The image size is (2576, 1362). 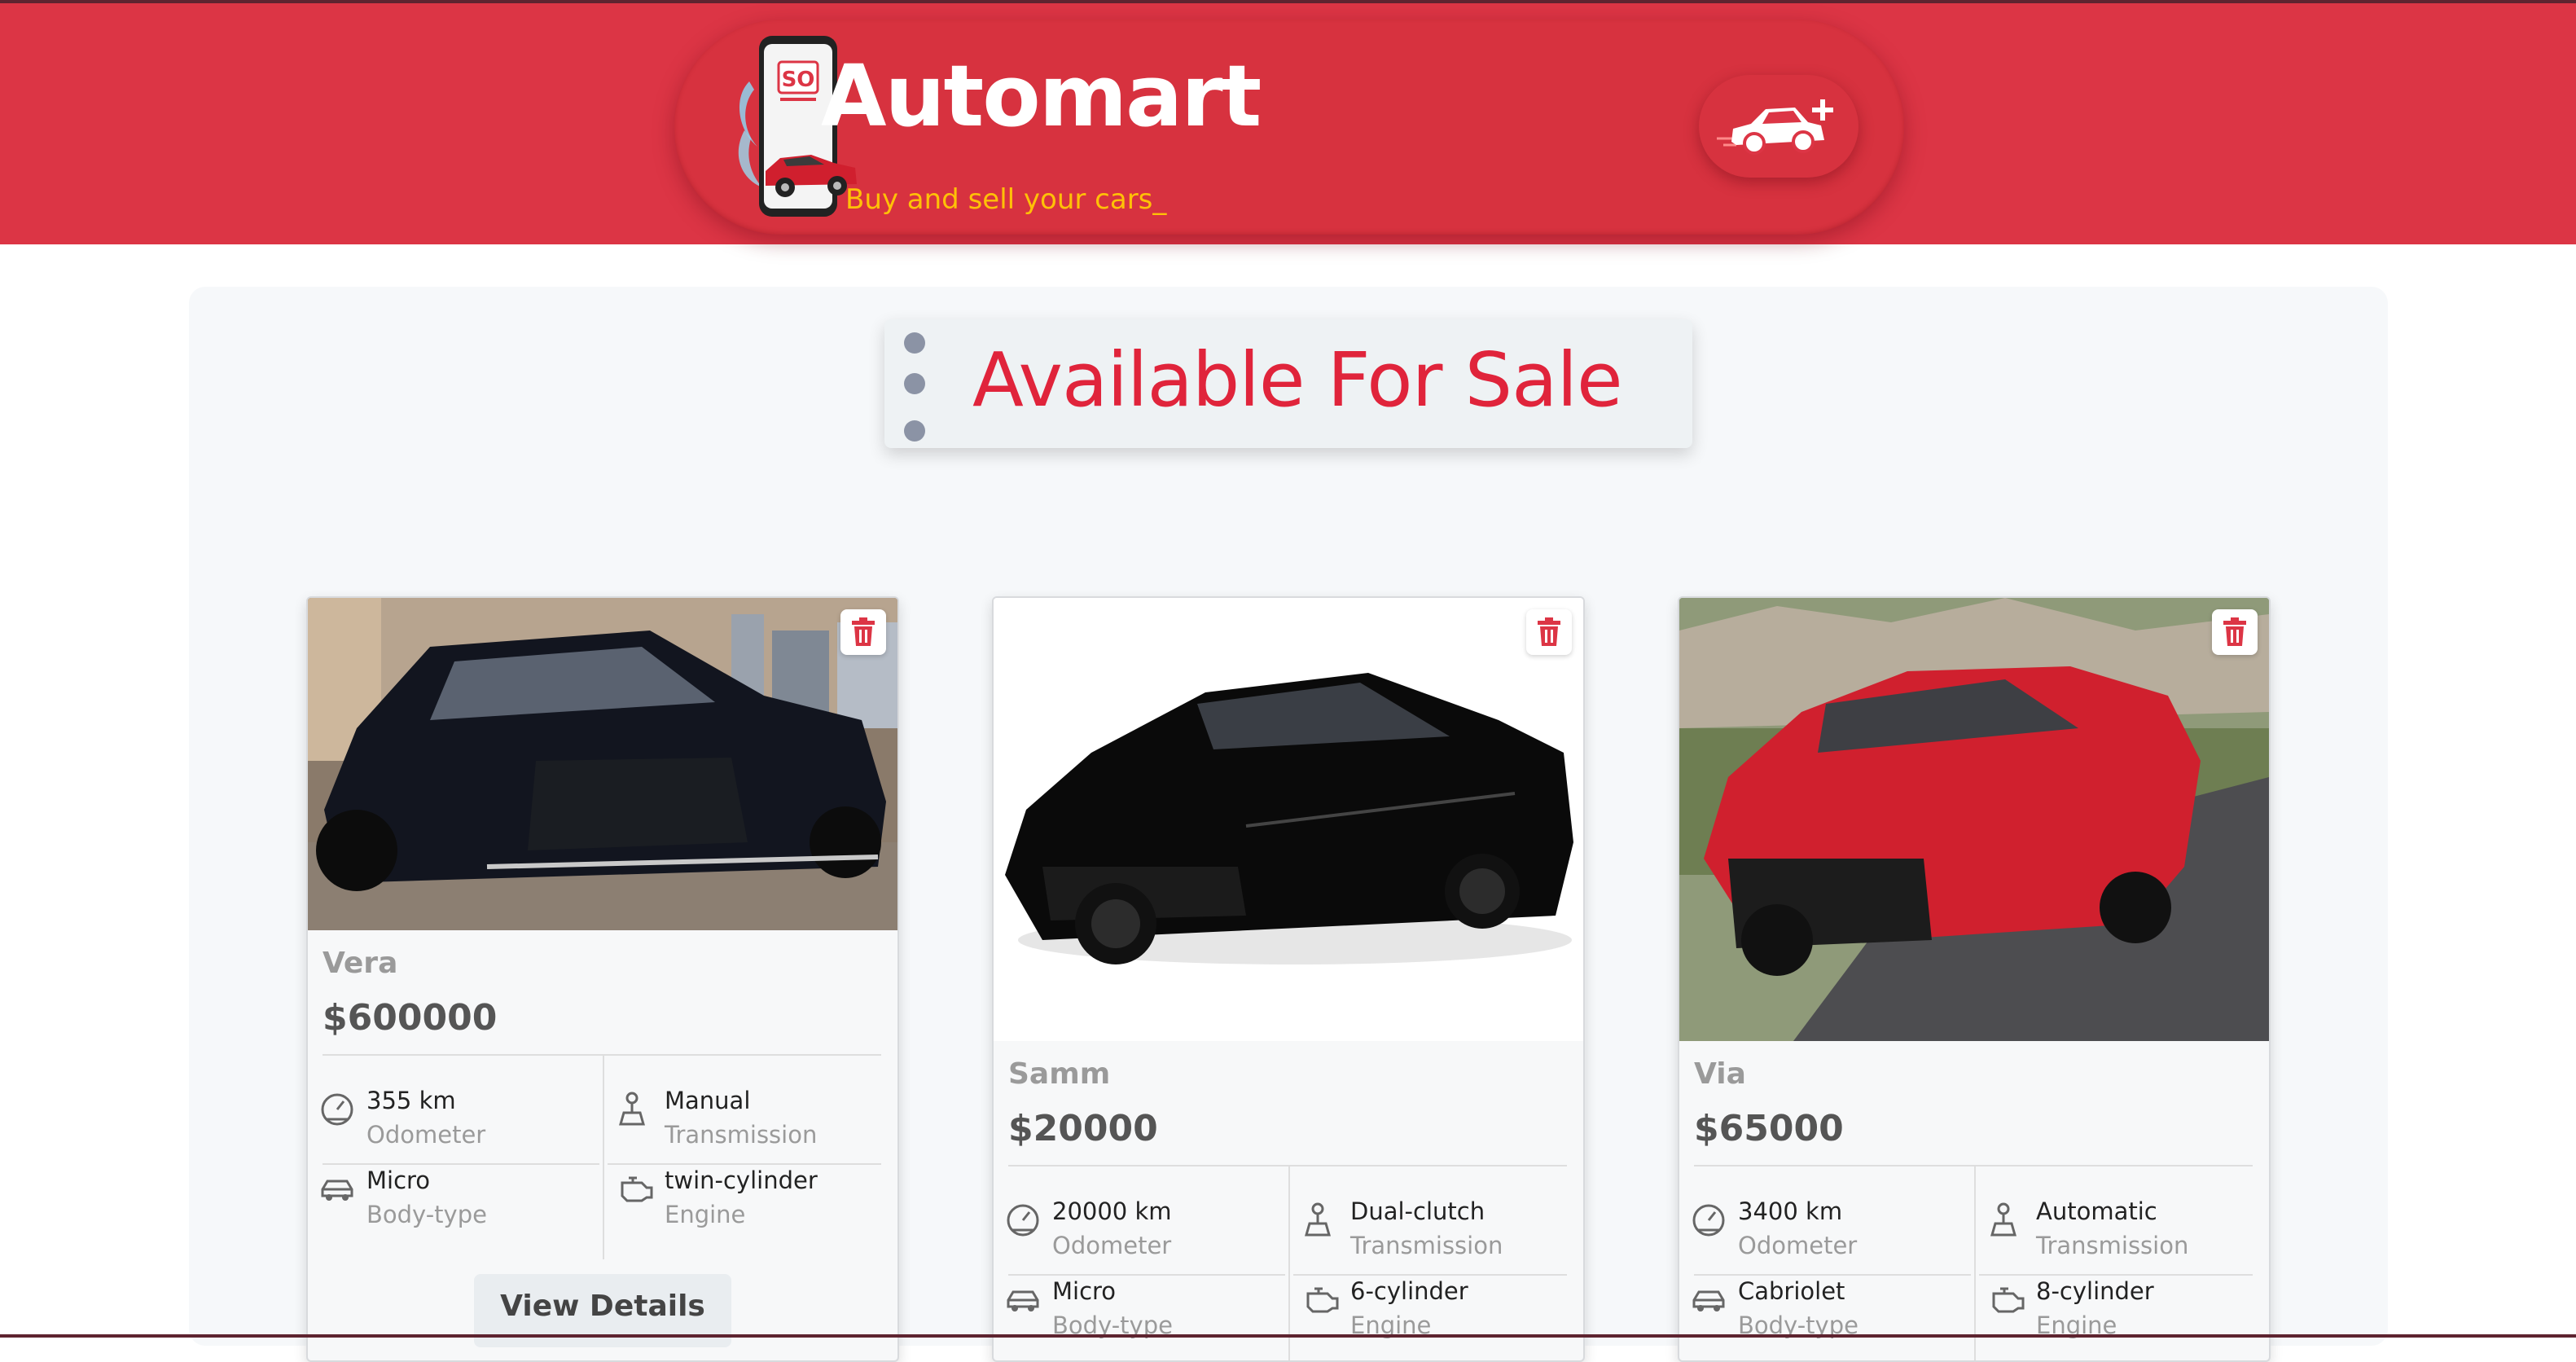 I want to click on car-name: Vera, so click(x=360, y=963).